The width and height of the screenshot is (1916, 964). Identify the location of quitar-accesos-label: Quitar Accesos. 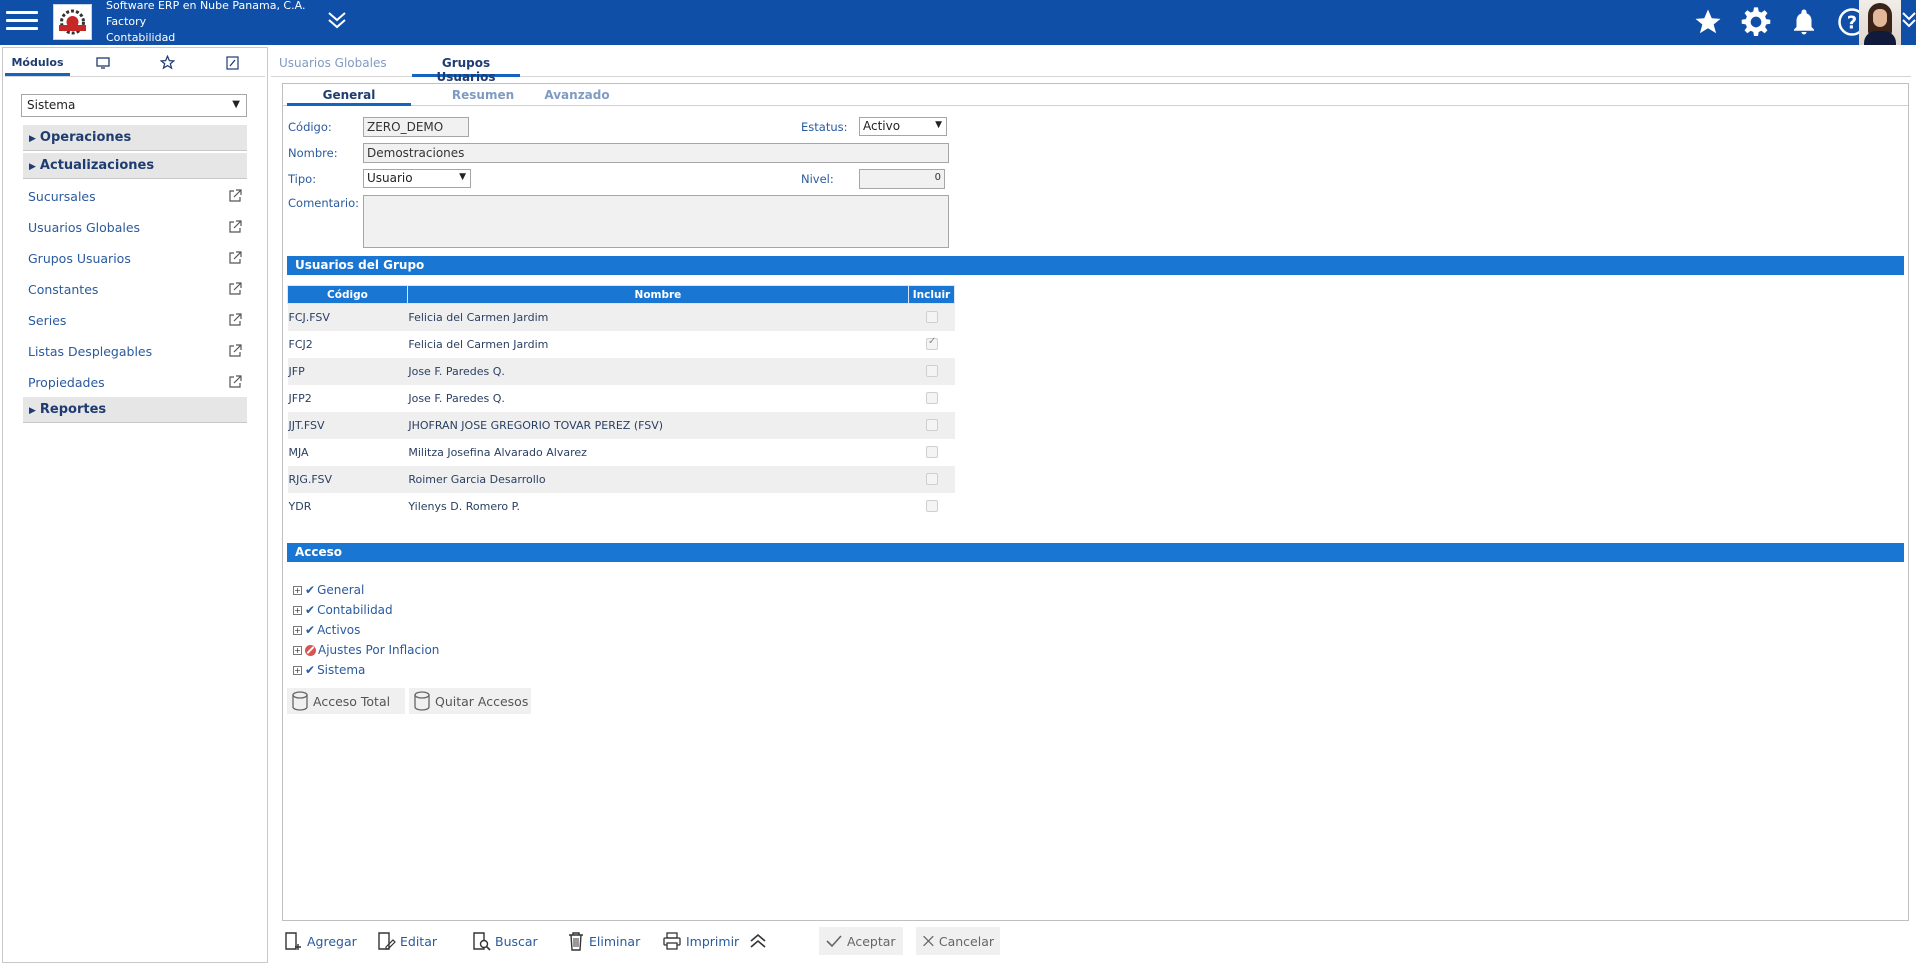
(482, 701).